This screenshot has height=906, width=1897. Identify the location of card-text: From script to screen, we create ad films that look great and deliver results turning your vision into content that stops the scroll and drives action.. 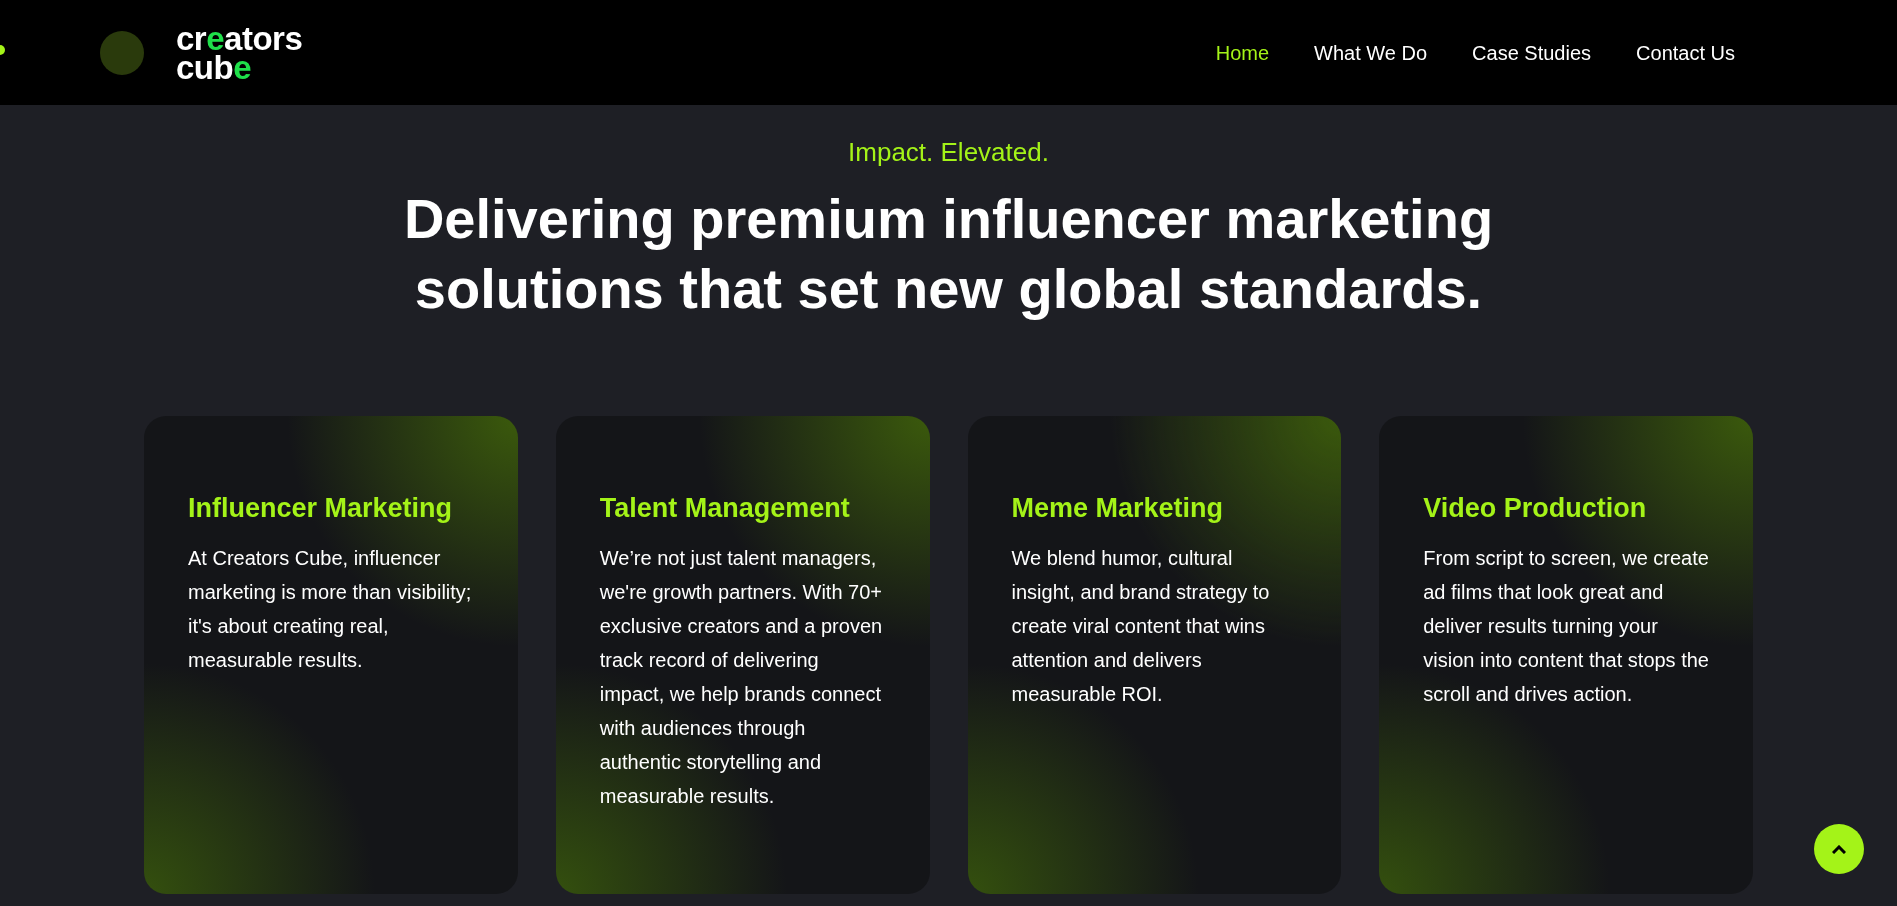
(1566, 626).